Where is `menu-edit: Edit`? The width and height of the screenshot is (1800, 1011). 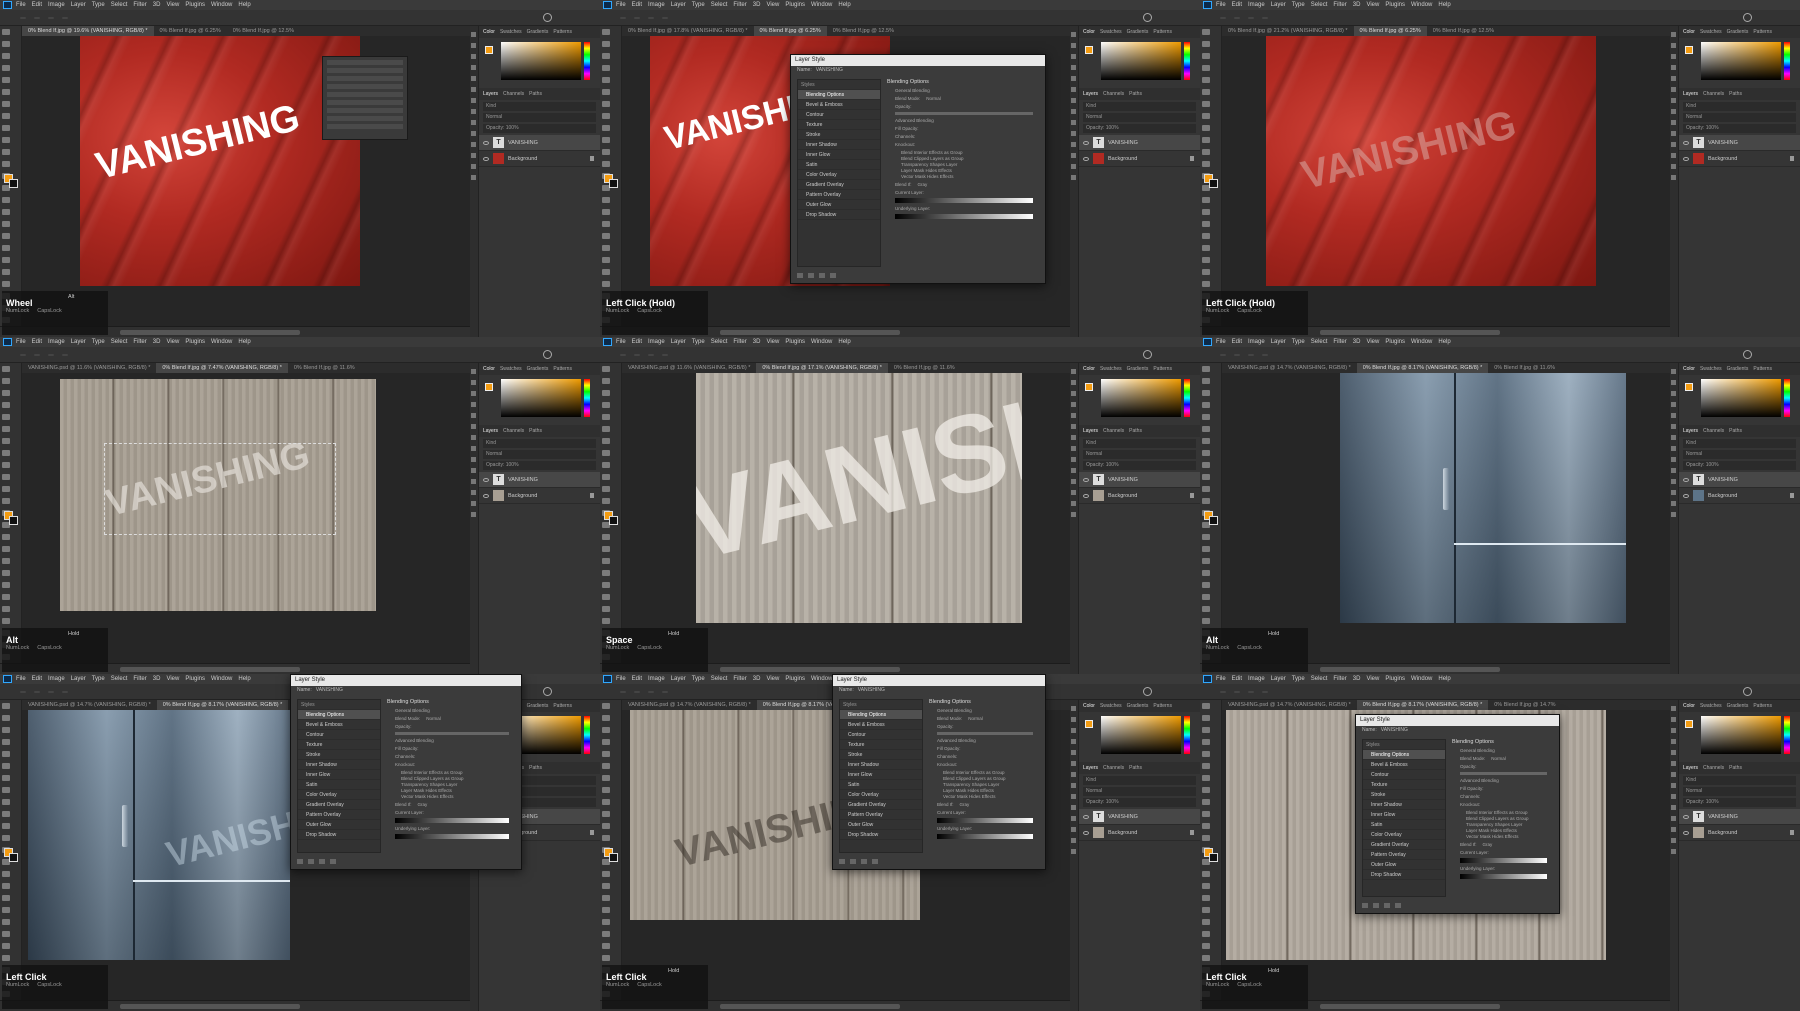 menu-edit: Edit is located at coordinates (1237, 342).